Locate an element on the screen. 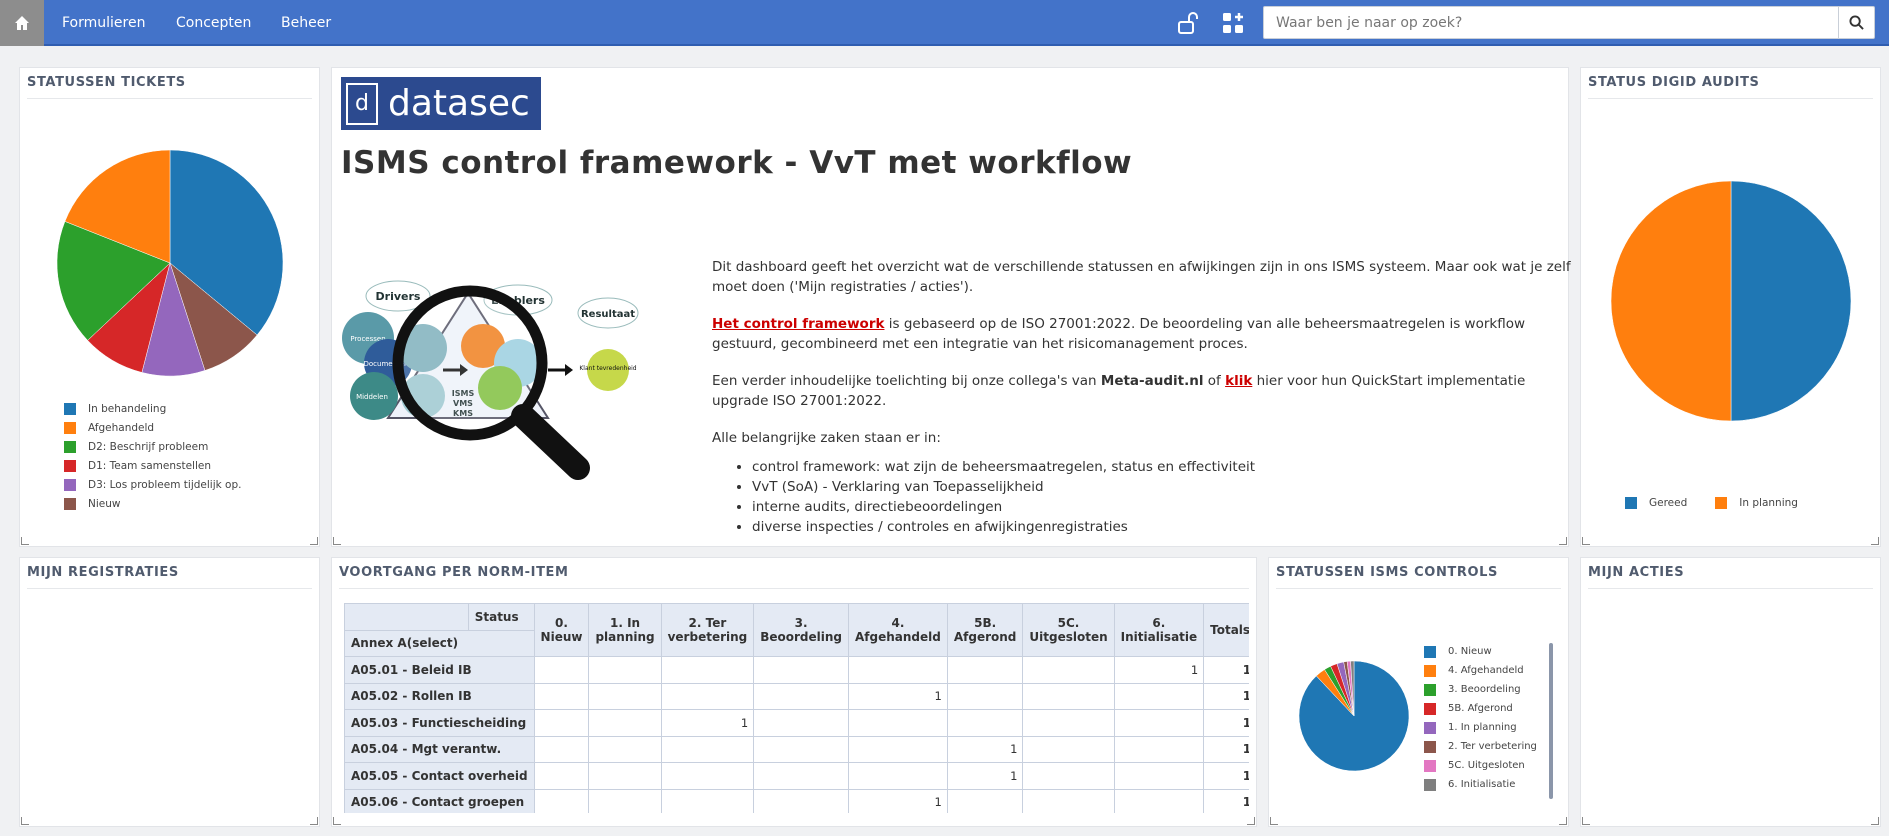  legend-item: Nieuw is located at coordinates (152, 503).